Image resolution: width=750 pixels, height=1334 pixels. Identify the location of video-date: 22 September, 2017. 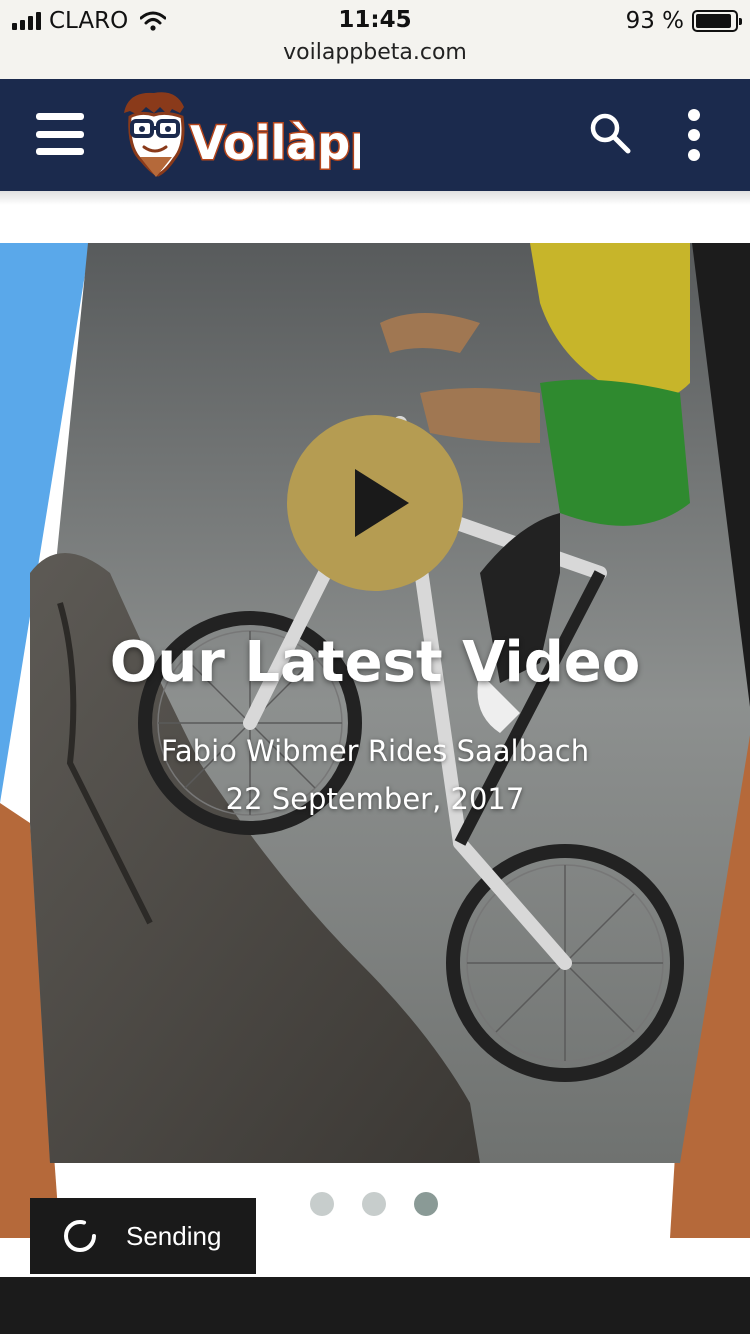
(375, 799).